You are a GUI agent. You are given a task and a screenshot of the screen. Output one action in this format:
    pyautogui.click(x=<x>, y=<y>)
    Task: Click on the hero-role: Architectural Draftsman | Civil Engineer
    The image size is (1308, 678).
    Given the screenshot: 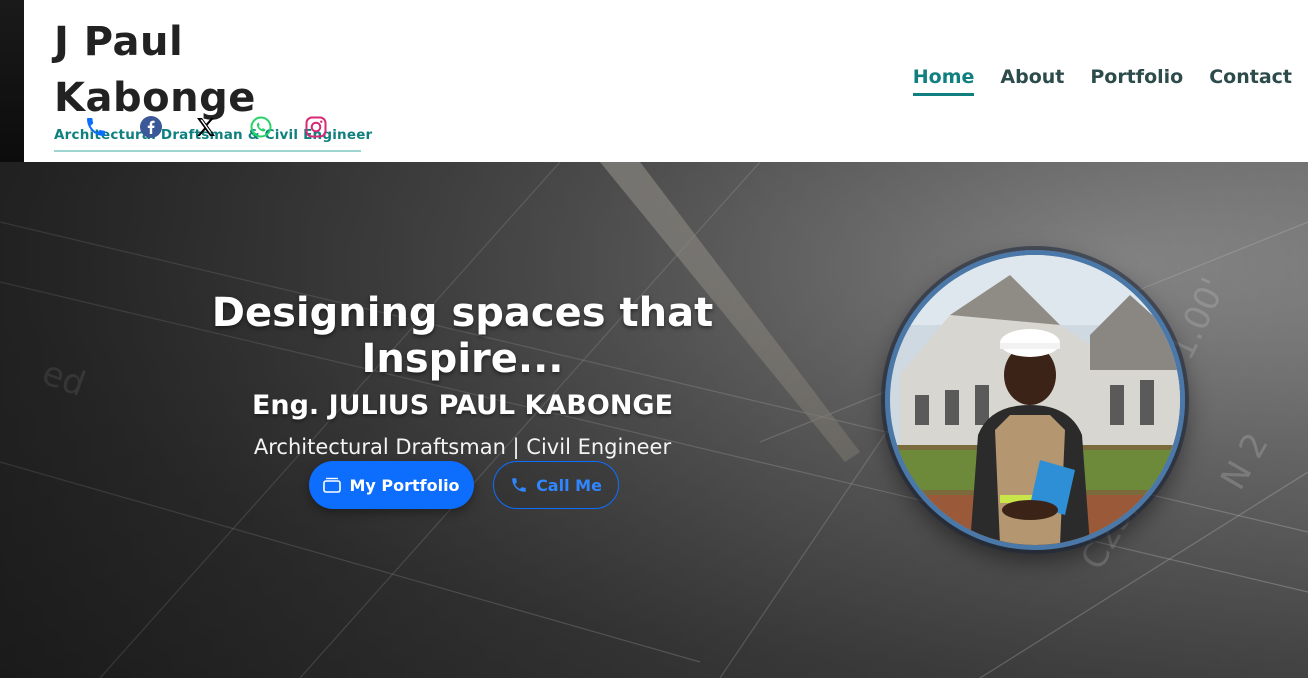 What is the action you would take?
    pyautogui.click(x=462, y=447)
    